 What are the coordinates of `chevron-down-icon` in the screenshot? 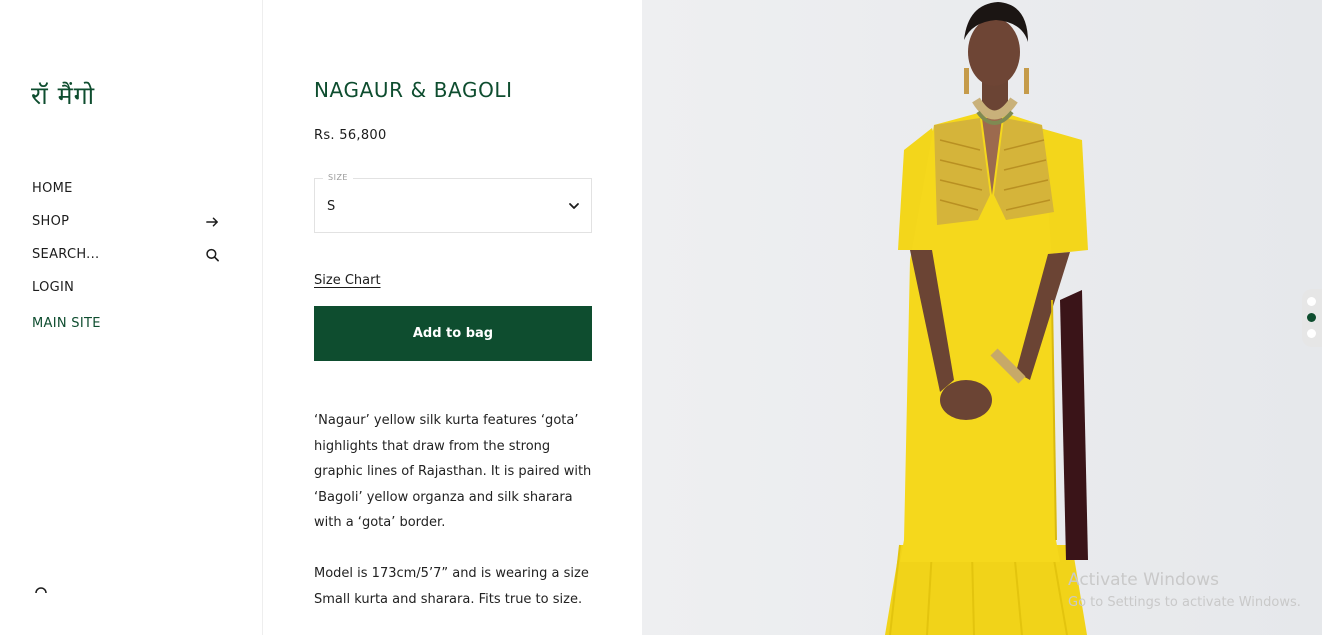 It's located at (574, 206).